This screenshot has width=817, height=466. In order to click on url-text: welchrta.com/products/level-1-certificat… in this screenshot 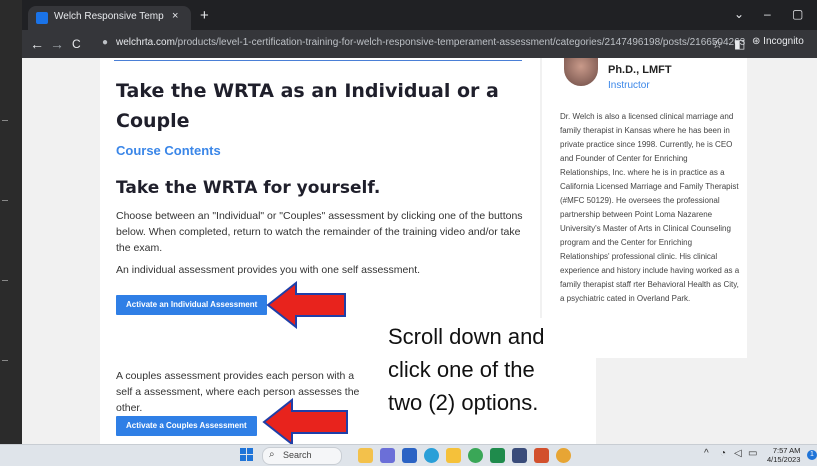, I will do `click(430, 42)`.